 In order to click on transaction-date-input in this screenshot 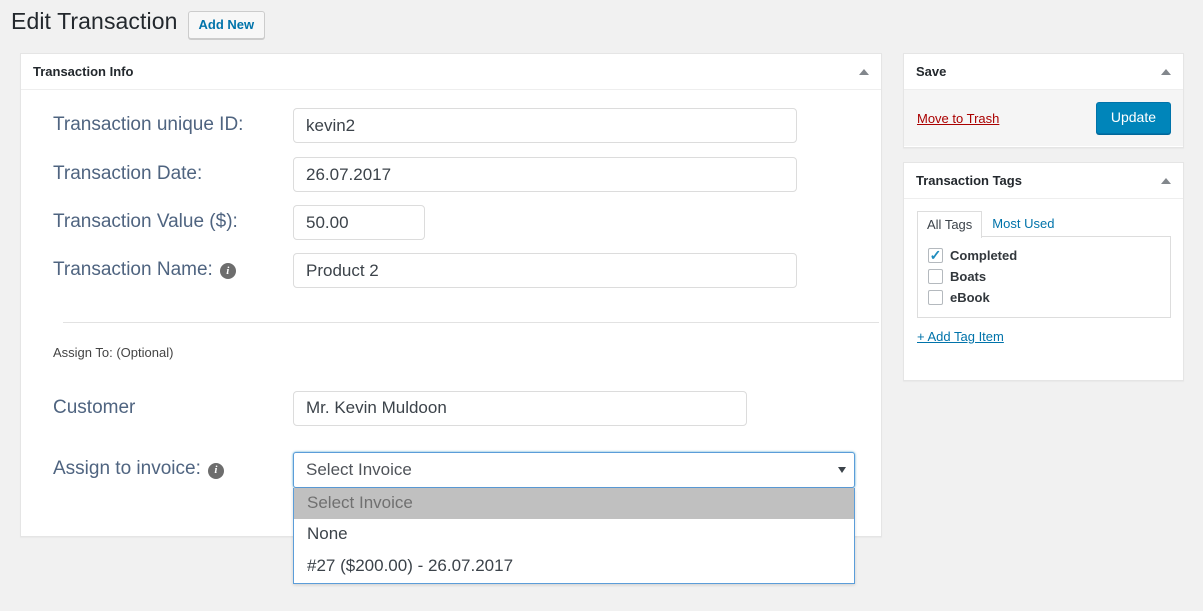, I will do `click(545, 174)`.